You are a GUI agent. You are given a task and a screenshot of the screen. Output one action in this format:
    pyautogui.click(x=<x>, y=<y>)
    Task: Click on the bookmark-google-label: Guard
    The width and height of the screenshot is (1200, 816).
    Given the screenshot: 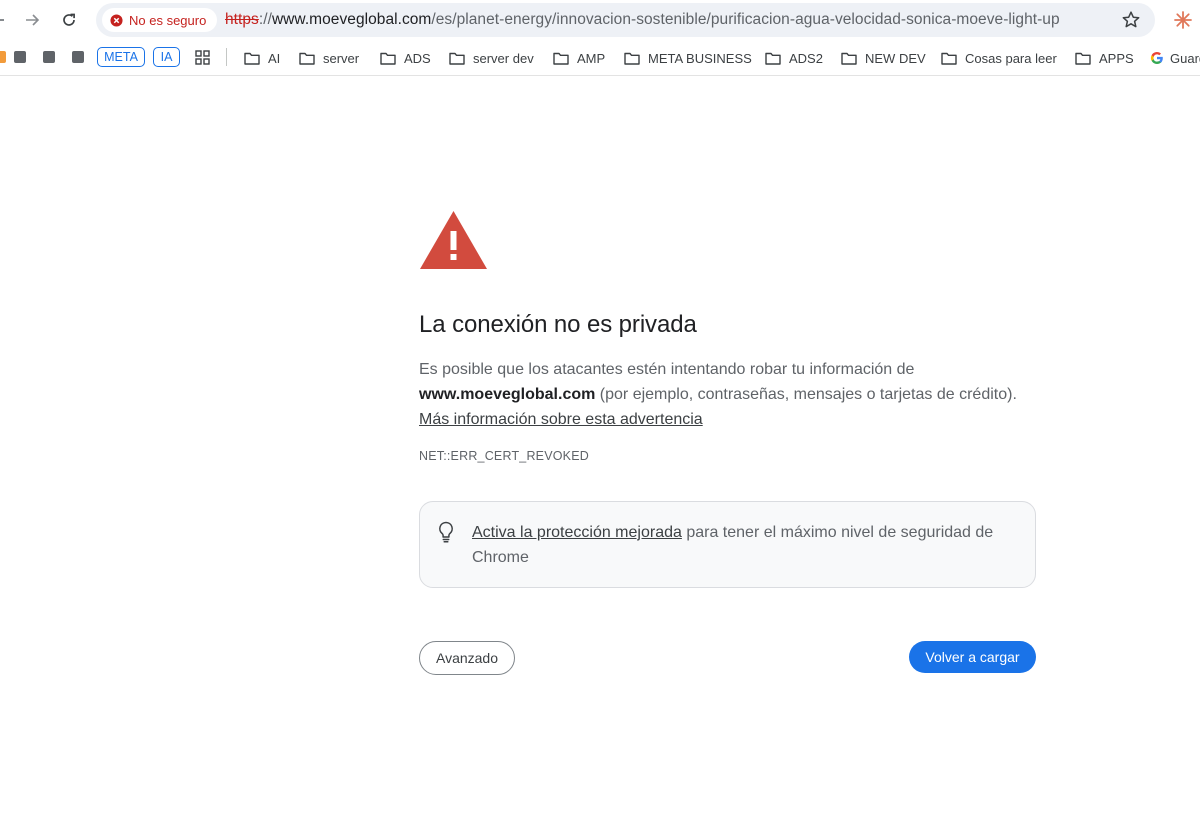 What is the action you would take?
    pyautogui.click(x=1185, y=58)
    